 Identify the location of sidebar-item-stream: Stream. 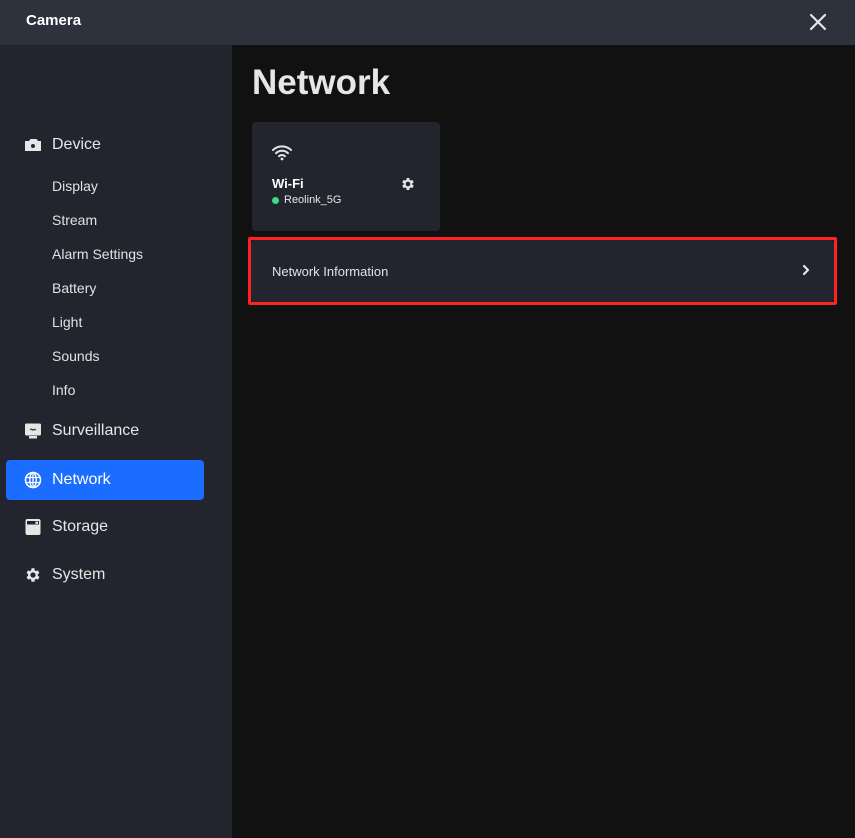
(74, 220).